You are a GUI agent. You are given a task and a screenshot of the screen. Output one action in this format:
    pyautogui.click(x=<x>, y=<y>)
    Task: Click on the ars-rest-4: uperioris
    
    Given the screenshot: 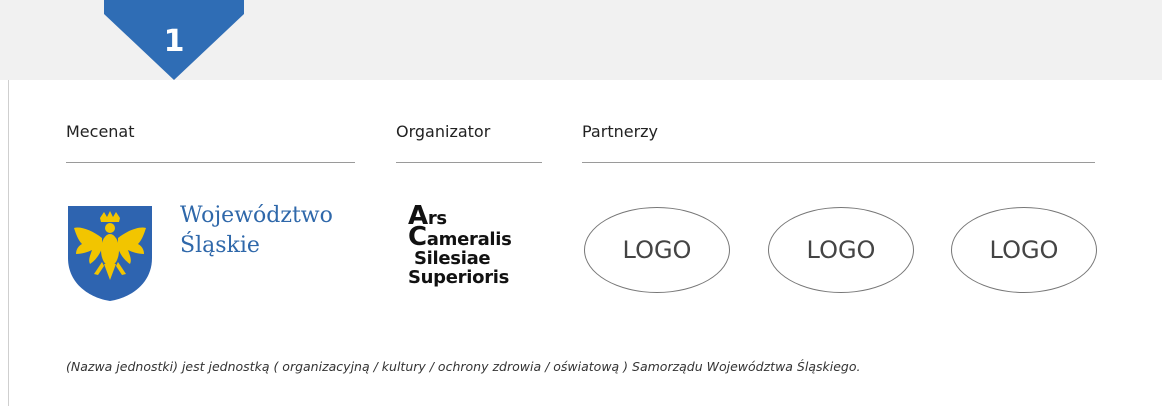 What is the action you would take?
    pyautogui.click(x=465, y=277)
    